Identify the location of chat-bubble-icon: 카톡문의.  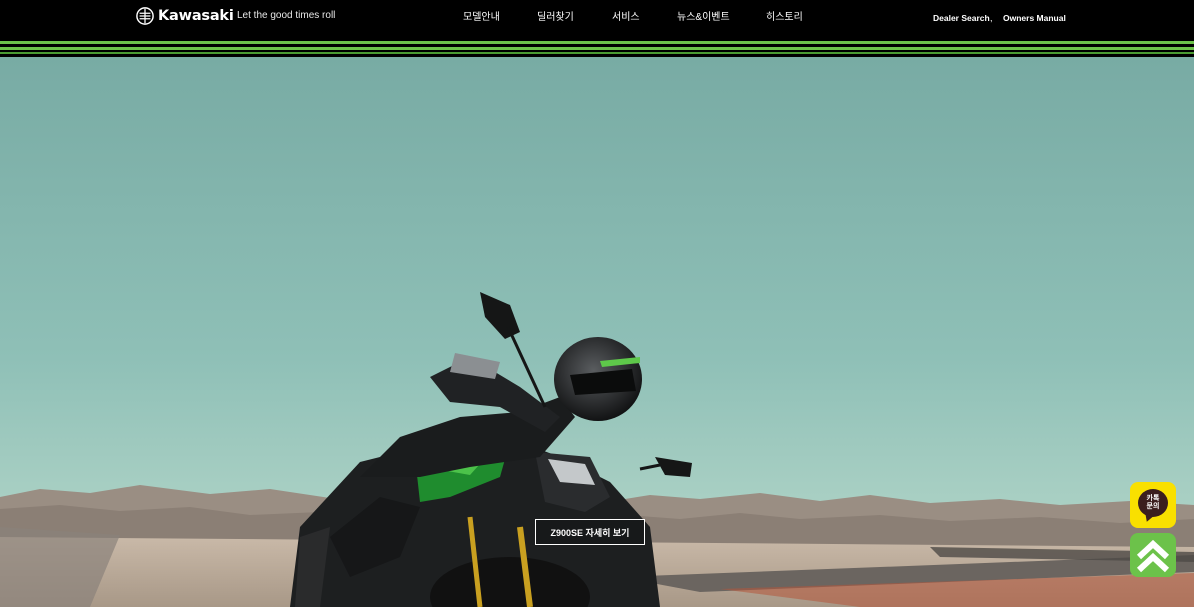
(1153, 503).